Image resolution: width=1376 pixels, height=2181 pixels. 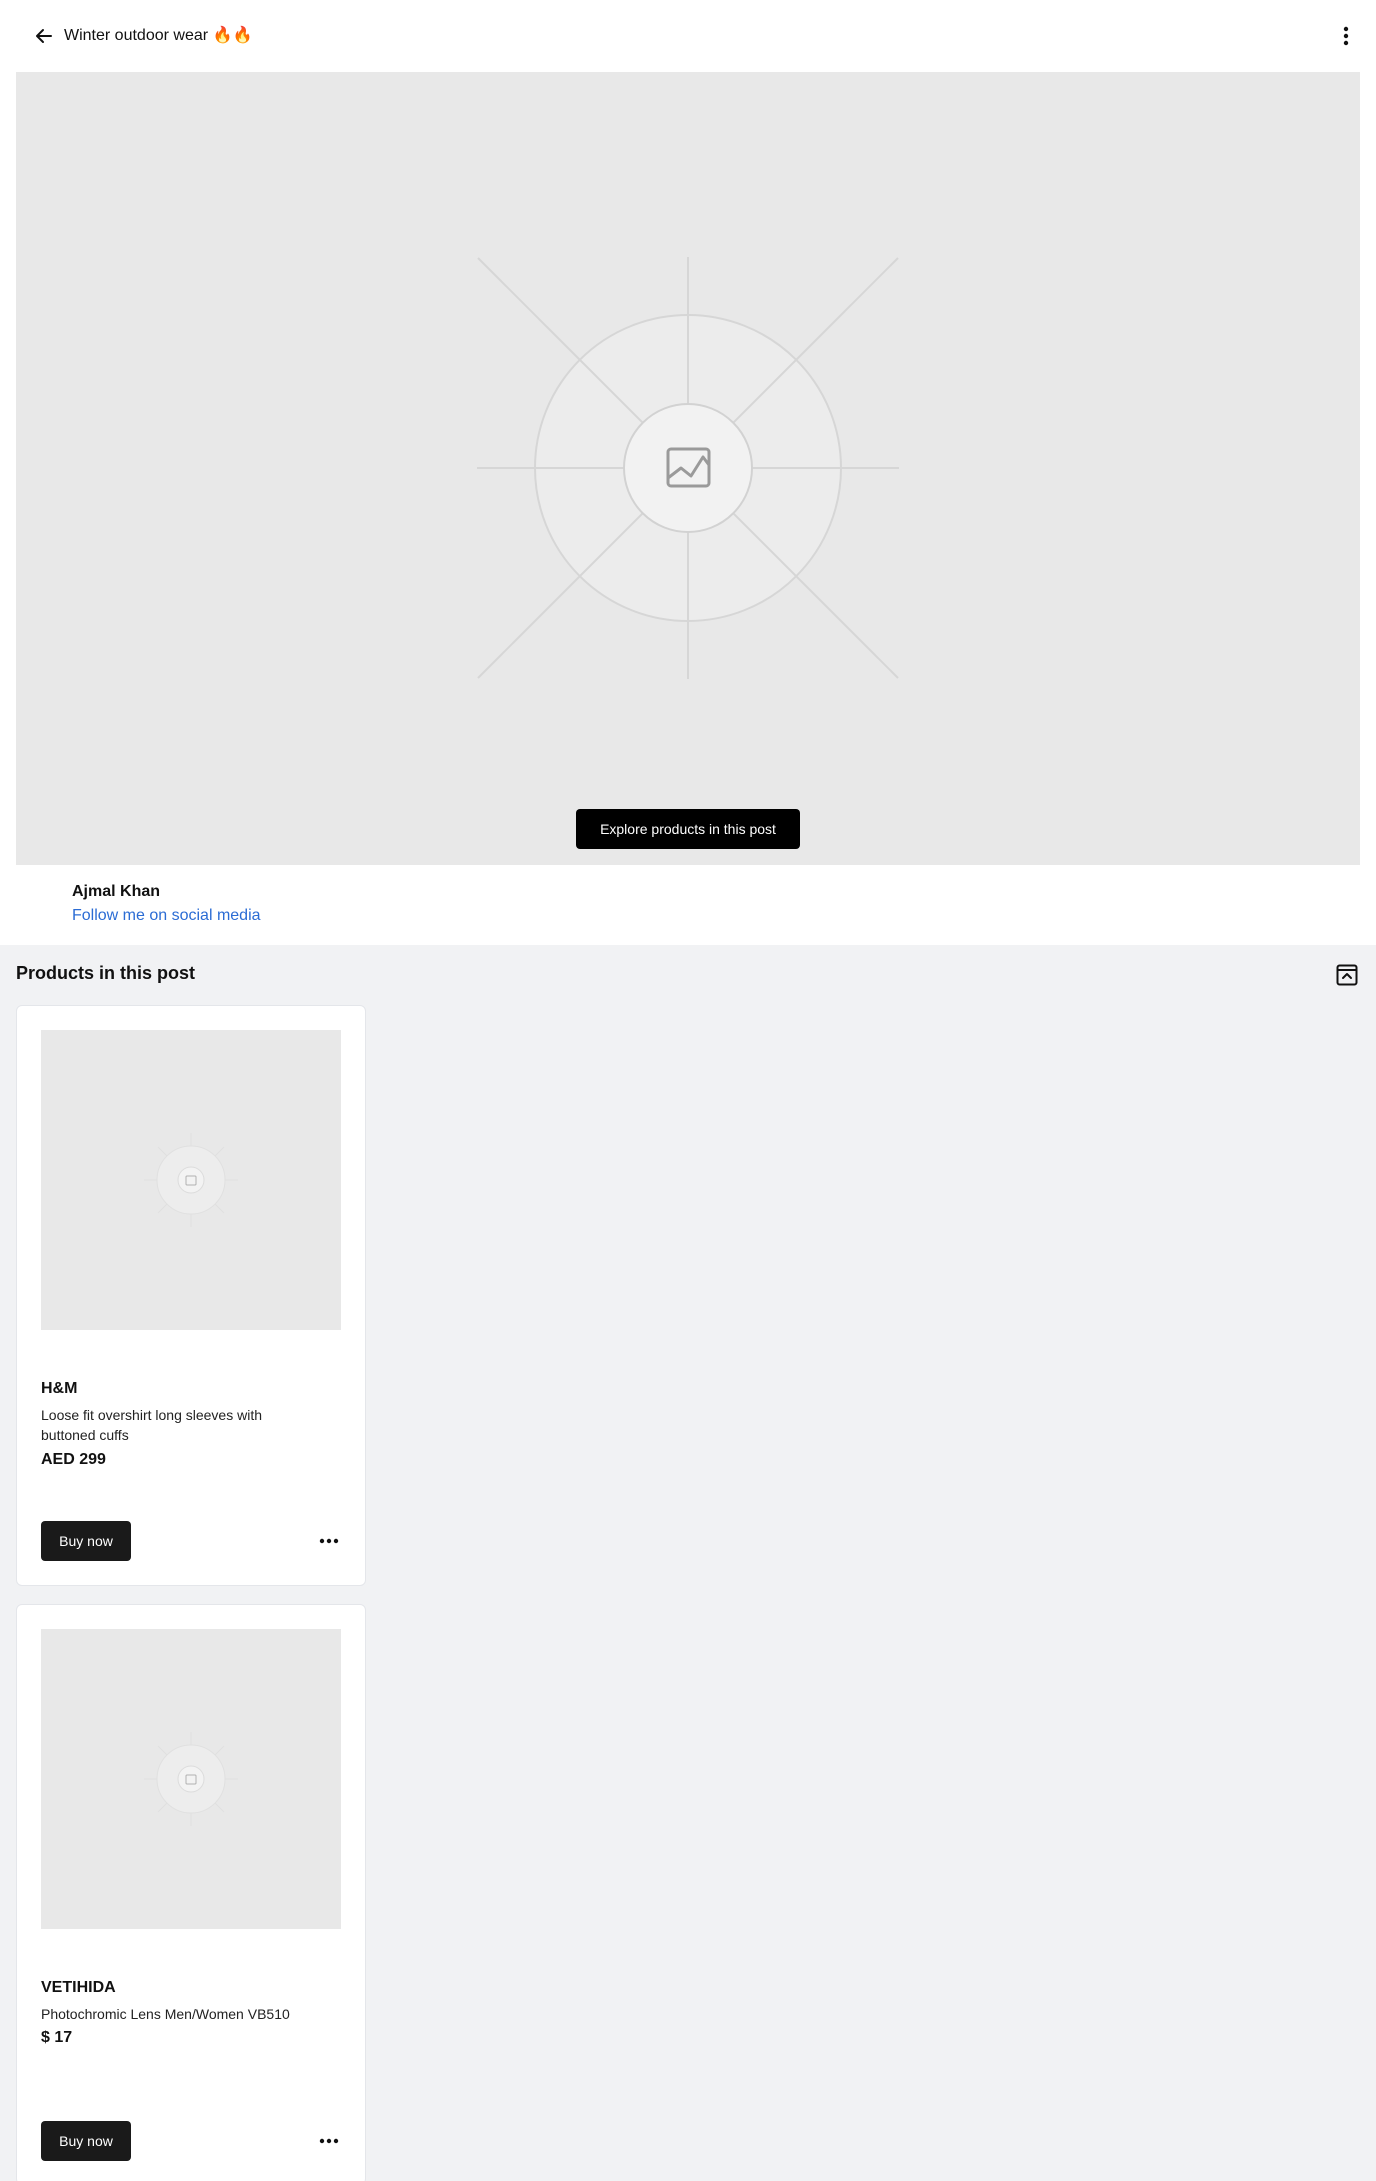 I want to click on social-media-link: Follow me on social media, so click(x=166, y=916).